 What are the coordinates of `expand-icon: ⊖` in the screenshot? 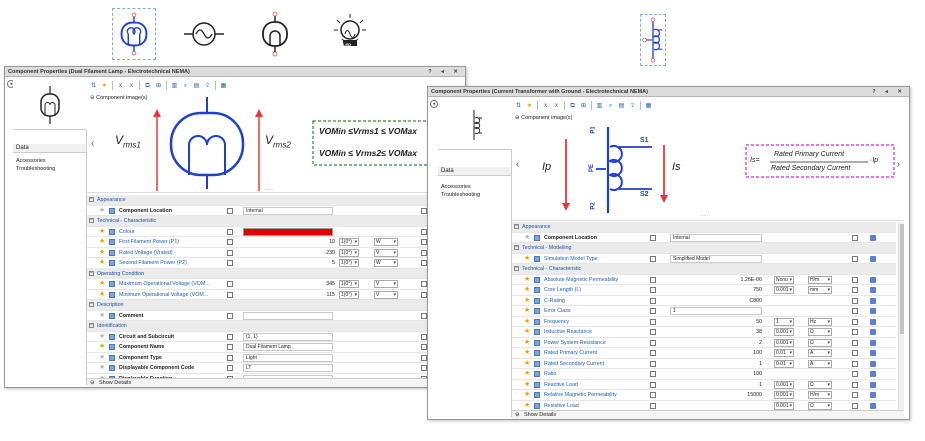 It's located at (92, 383).